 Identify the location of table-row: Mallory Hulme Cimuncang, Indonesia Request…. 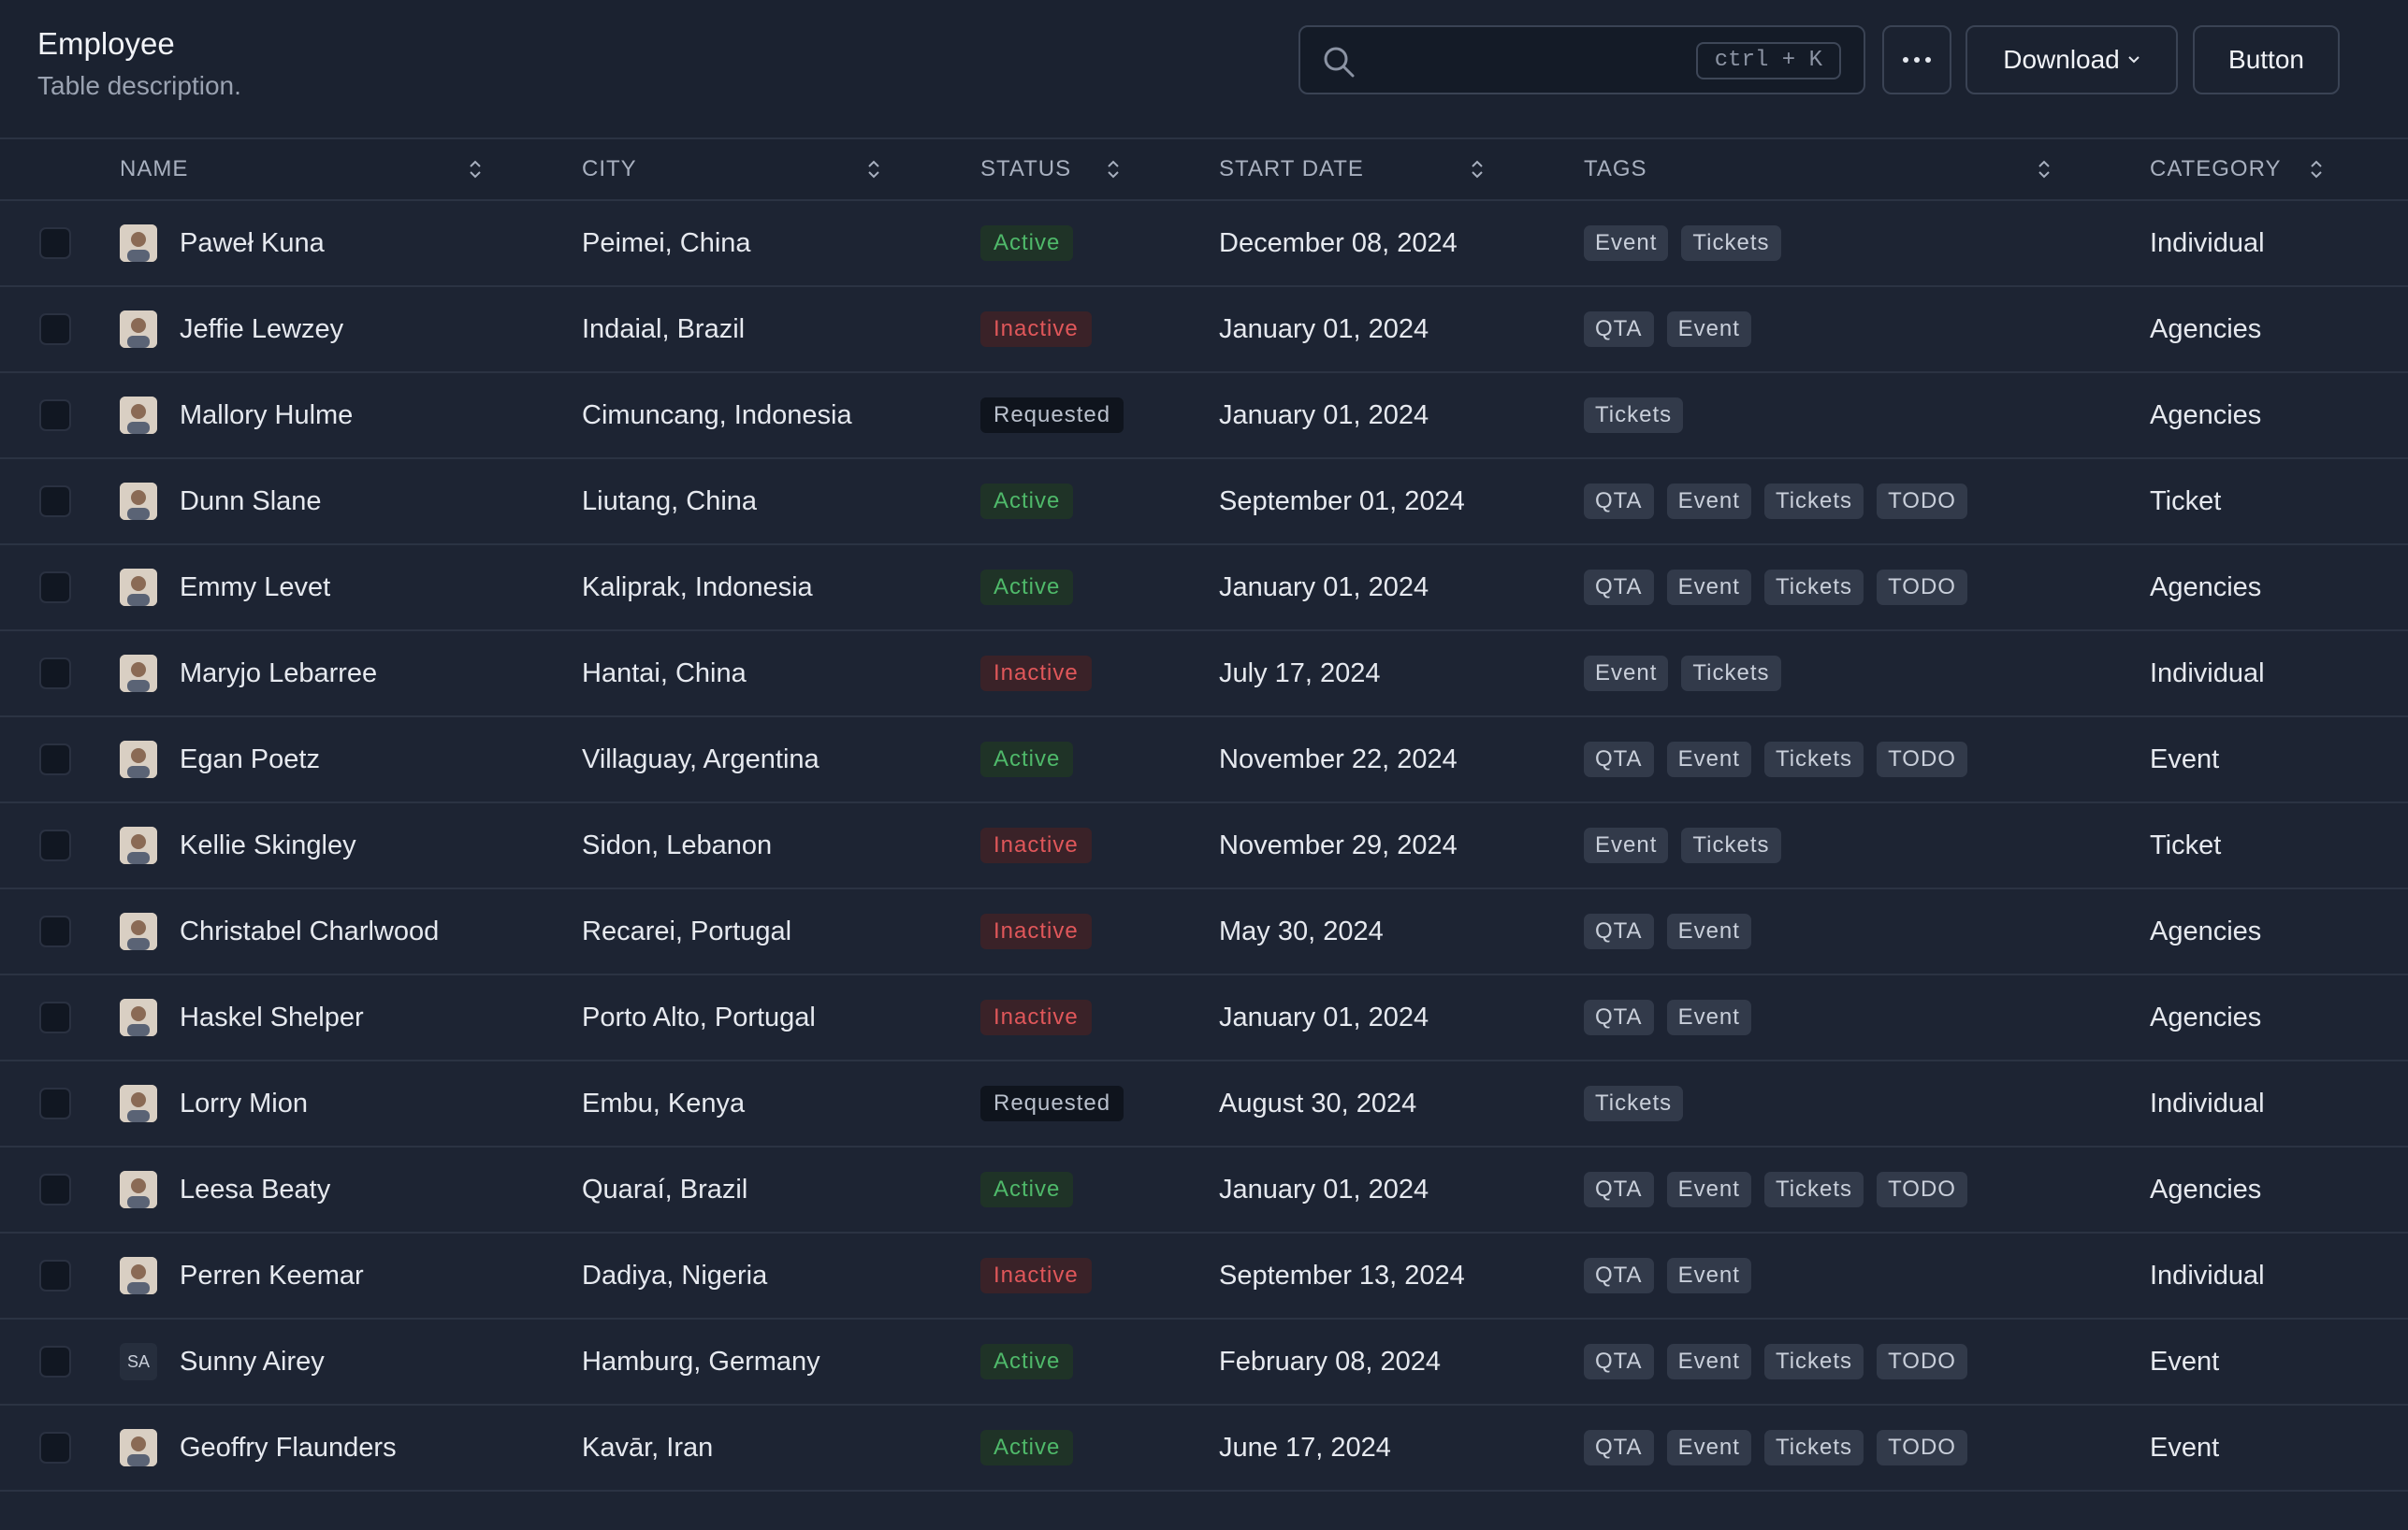
(1204, 415).